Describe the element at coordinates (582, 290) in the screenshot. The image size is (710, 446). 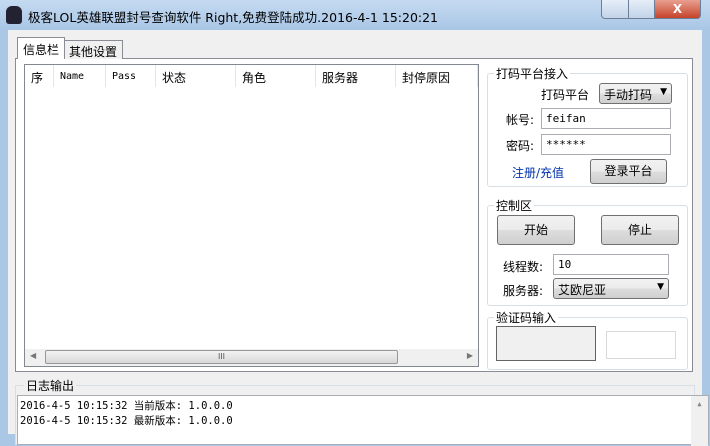
I see `server-select-value: 艾欧尼亚` at that location.